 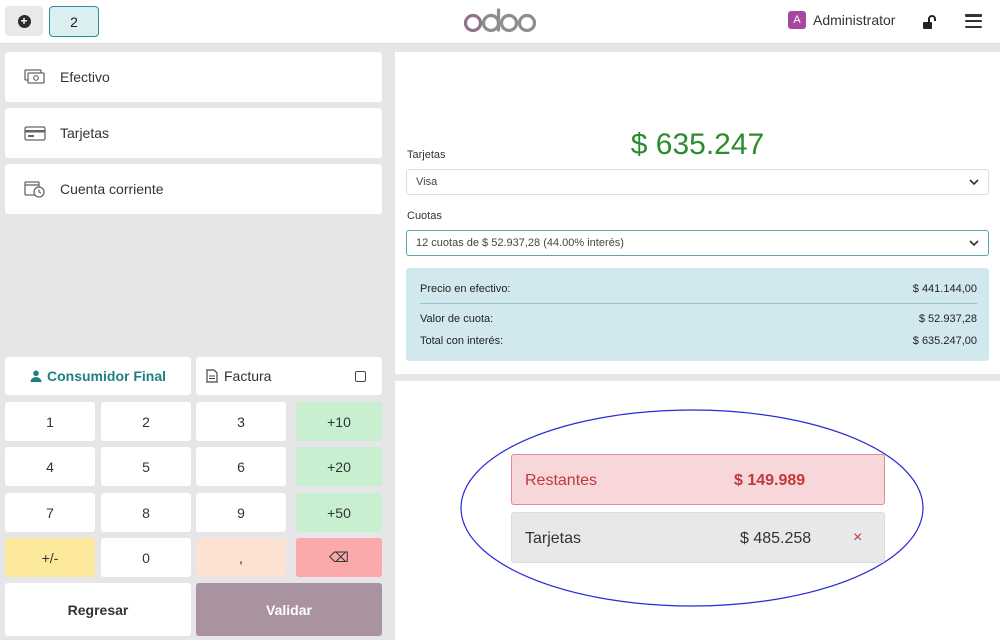 What do you see at coordinates (930, 22) in the screenshot?
I see `lock-open-icon` at bounding box center [930, 22].